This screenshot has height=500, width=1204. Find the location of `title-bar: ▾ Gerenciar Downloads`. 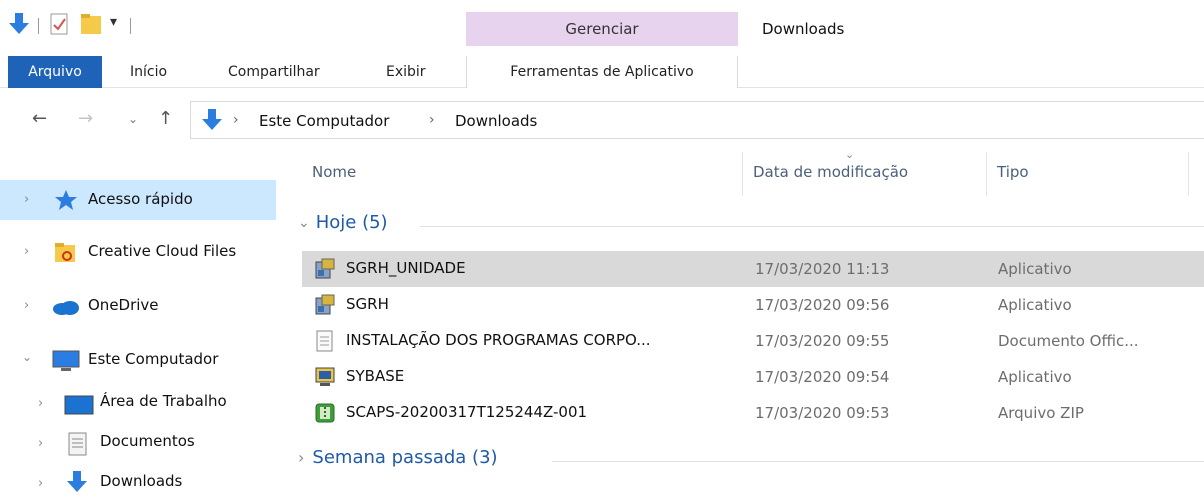

title-bar: ▾ Gerenciar Downloads is located at coordinates (602, 28).